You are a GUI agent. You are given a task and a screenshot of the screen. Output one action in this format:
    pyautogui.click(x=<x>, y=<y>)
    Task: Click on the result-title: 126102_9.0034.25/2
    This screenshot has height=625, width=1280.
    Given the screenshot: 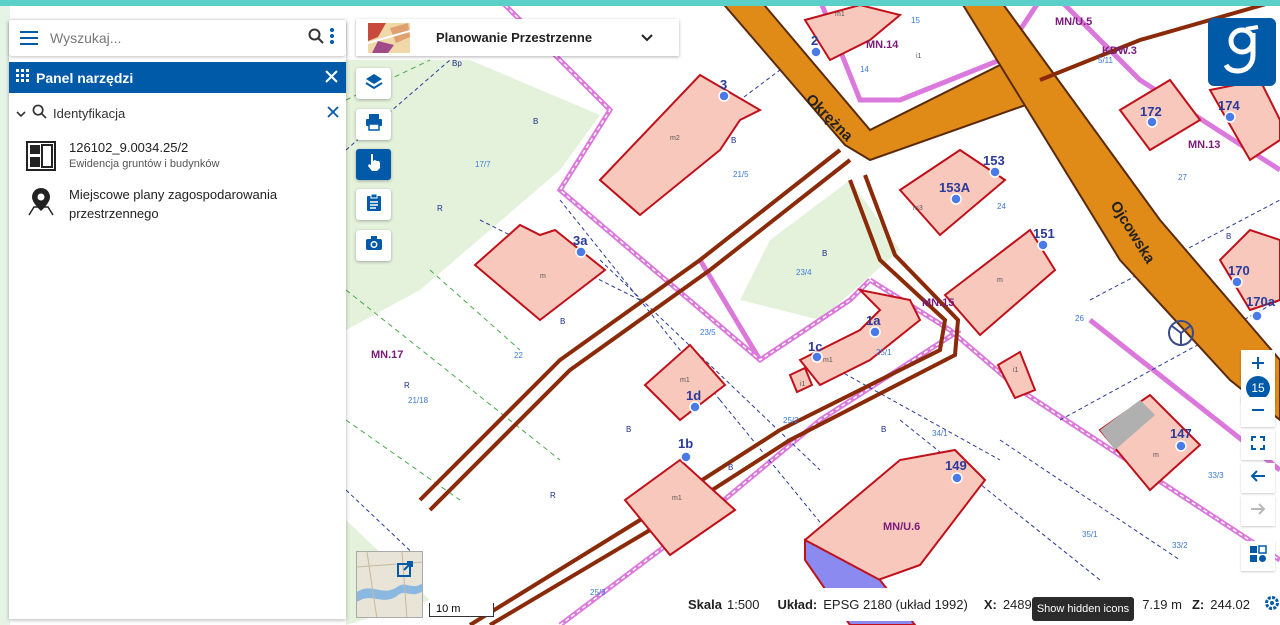 What is the action you would take?
    pyautogui.click(x=129, y=147)
    